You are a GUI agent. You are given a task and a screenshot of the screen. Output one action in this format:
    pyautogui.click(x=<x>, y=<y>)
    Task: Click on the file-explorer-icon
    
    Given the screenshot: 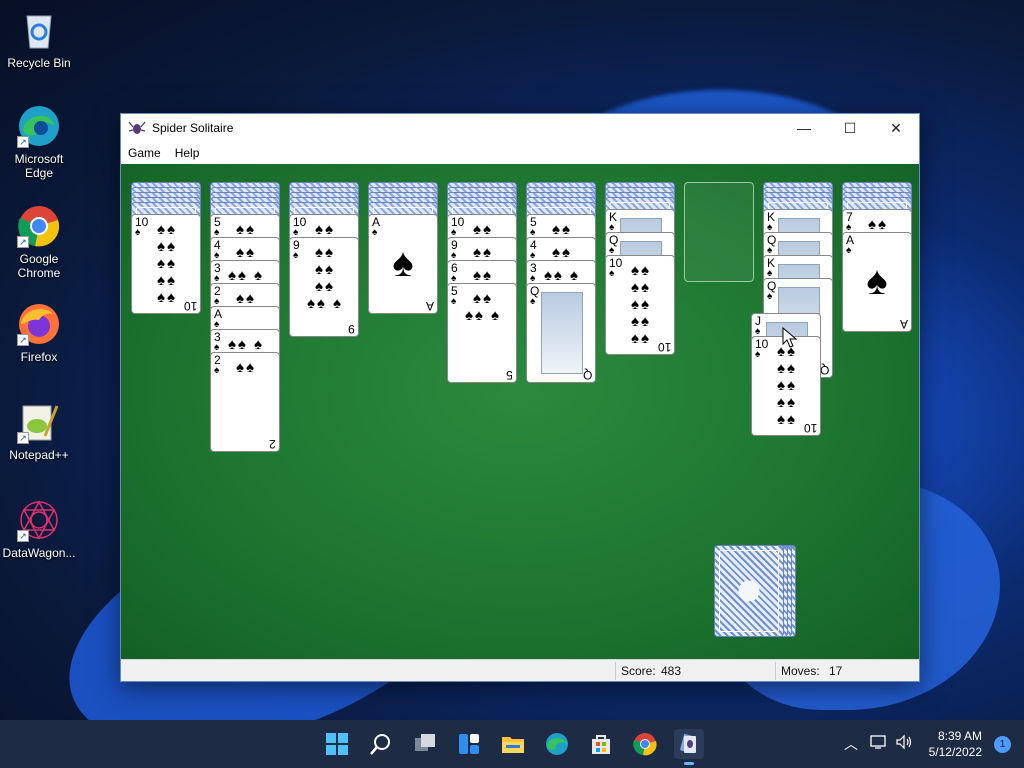 What is the action you would take?
    pyautogui.click(x=513, y=744)
    